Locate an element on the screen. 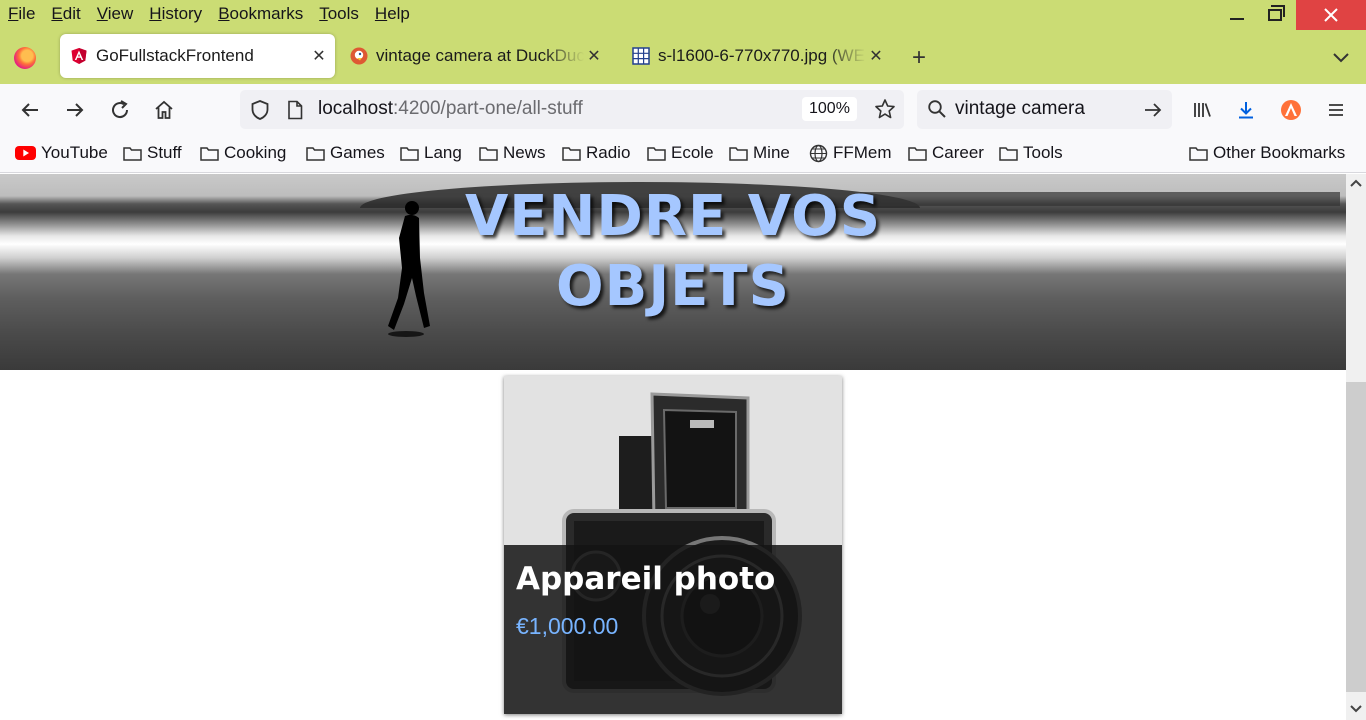  forward-button is located at coordinates (75, 110).